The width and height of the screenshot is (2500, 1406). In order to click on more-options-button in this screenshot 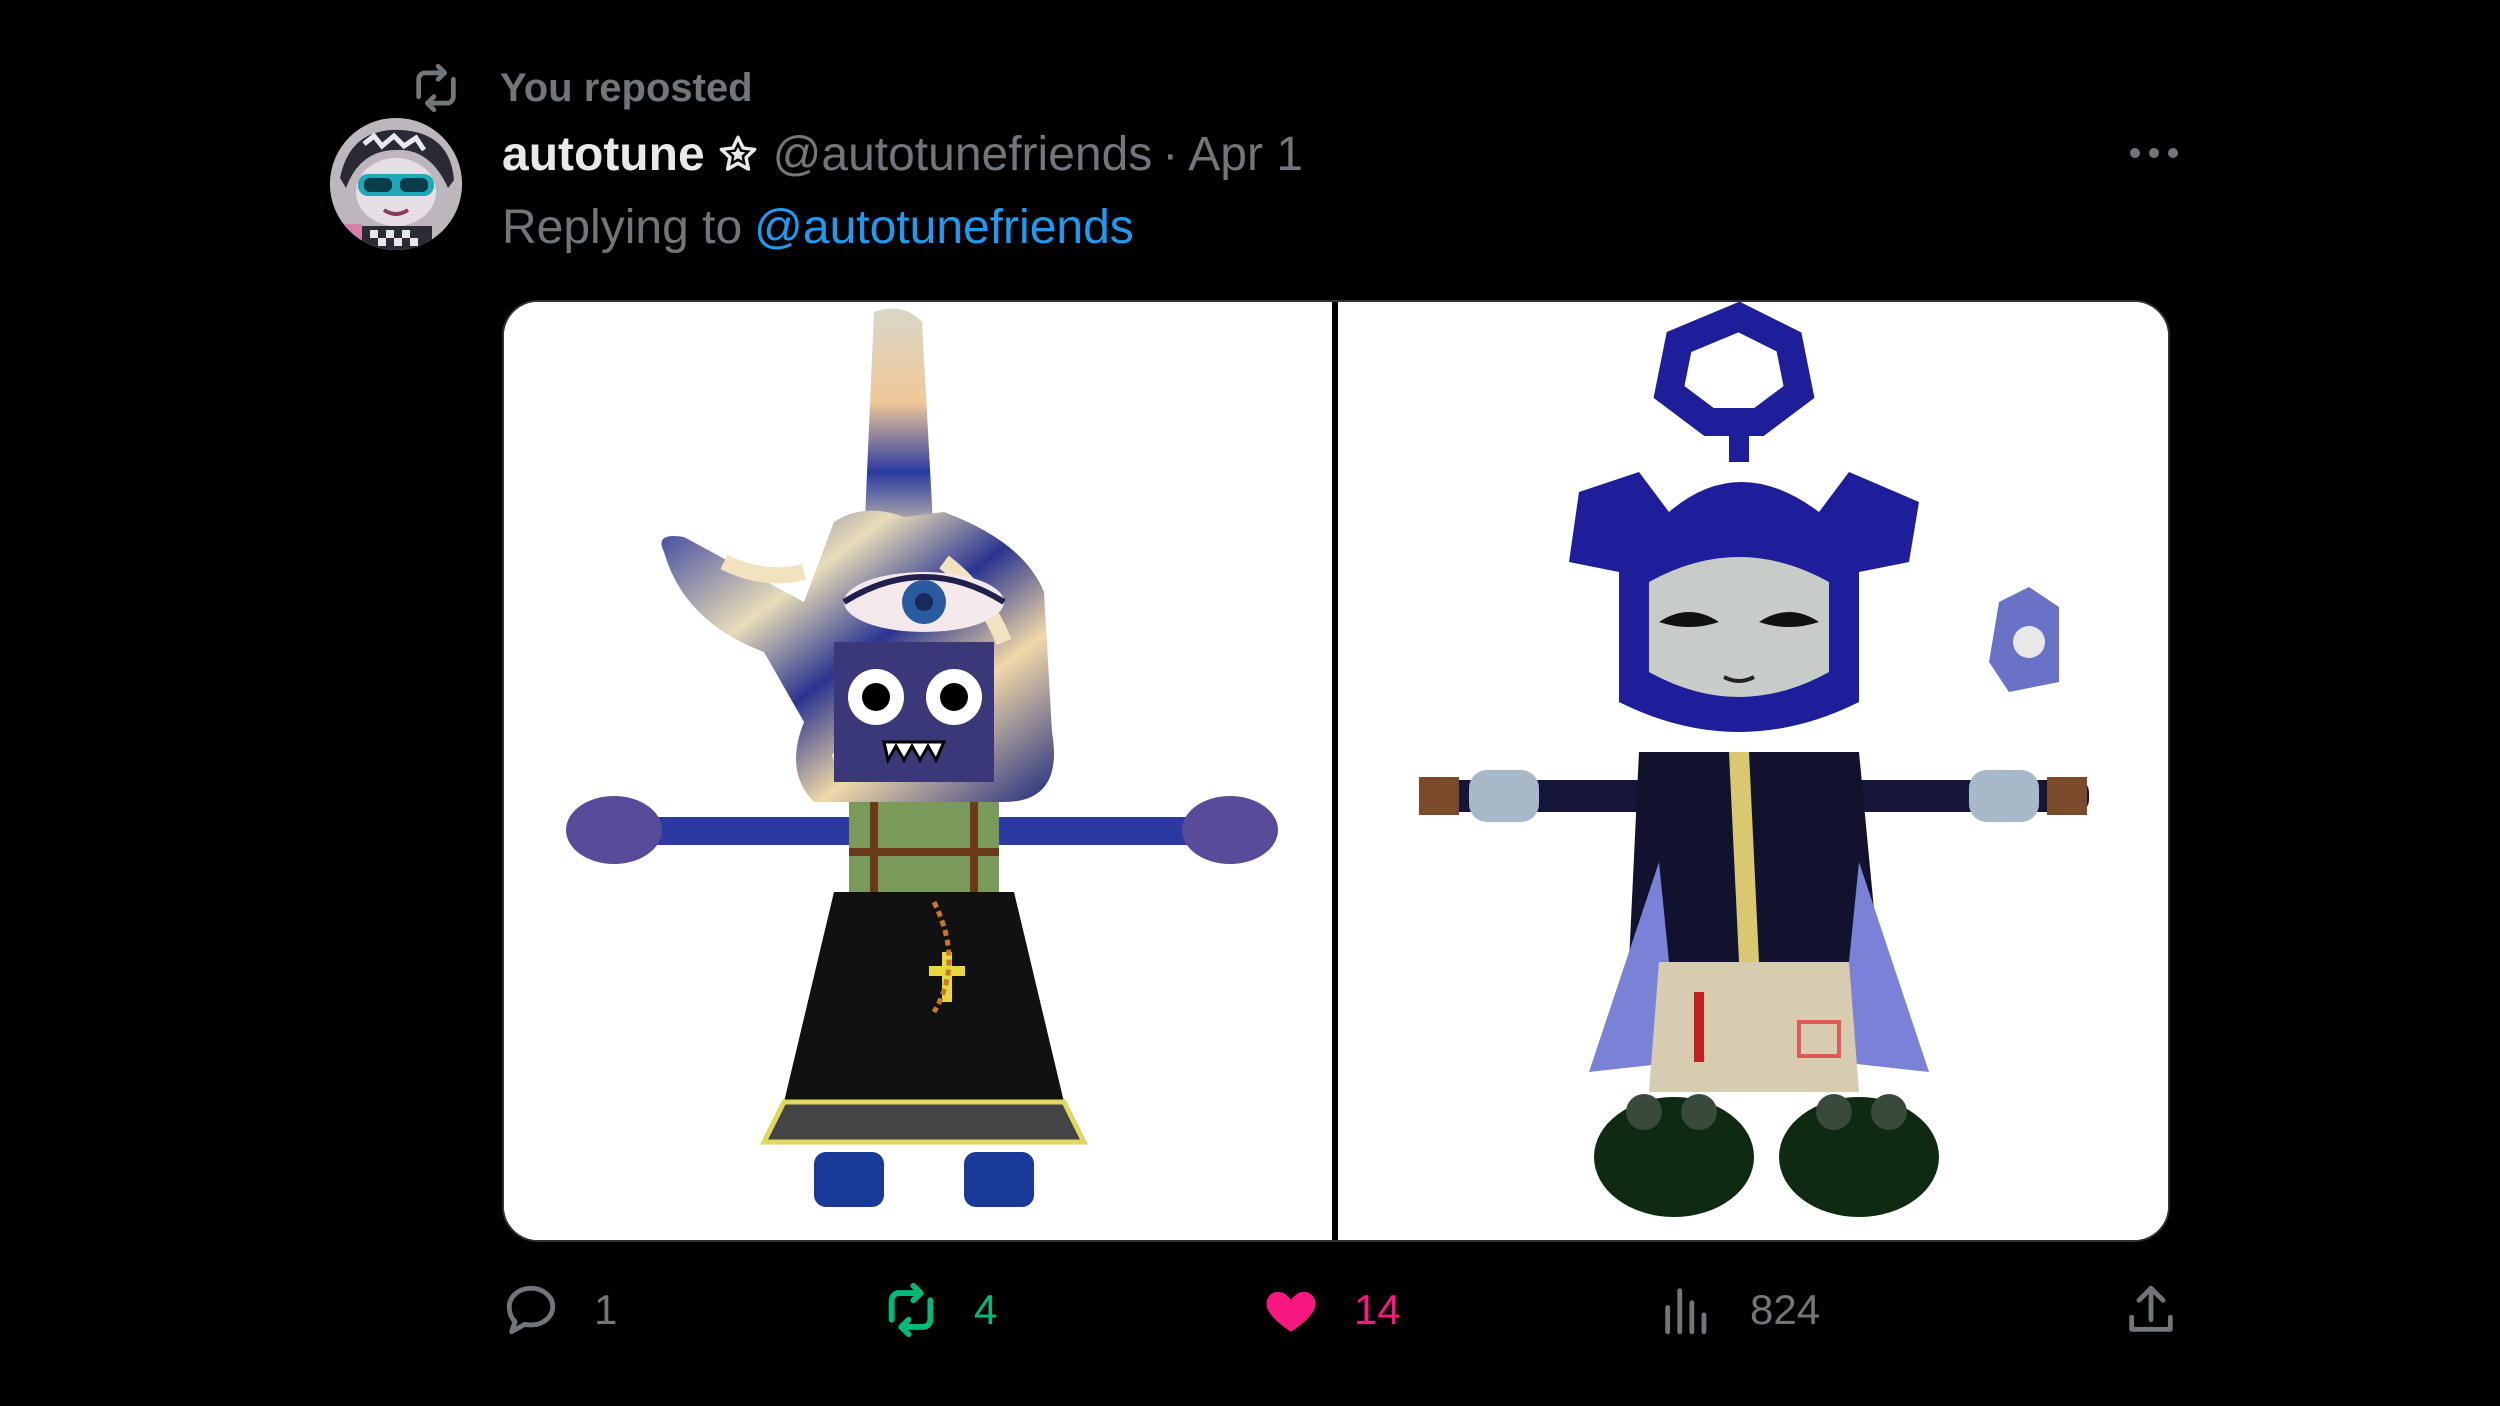, I will do `click(2154, 153)`.